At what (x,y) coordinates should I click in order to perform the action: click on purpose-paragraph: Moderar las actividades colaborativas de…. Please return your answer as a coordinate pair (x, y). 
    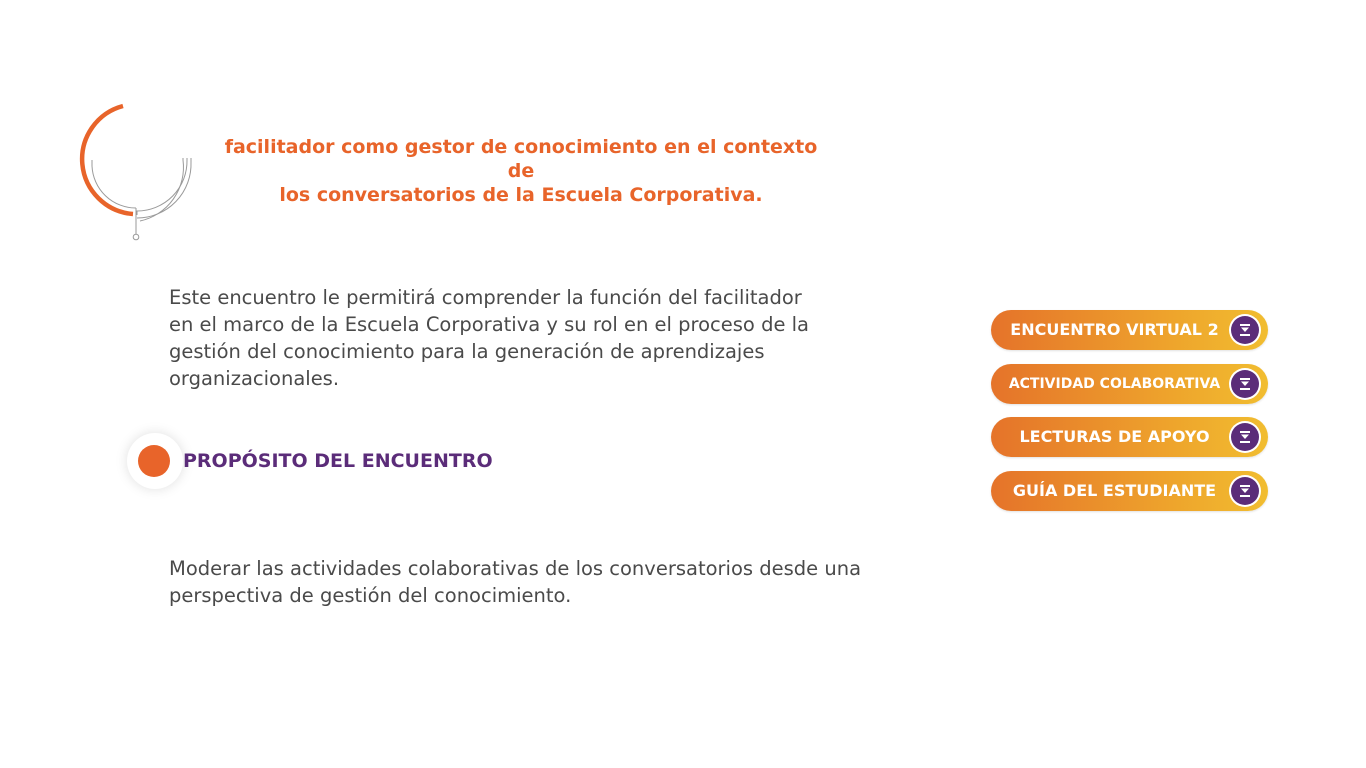
    Looking at the image, I should click on (539, 582).